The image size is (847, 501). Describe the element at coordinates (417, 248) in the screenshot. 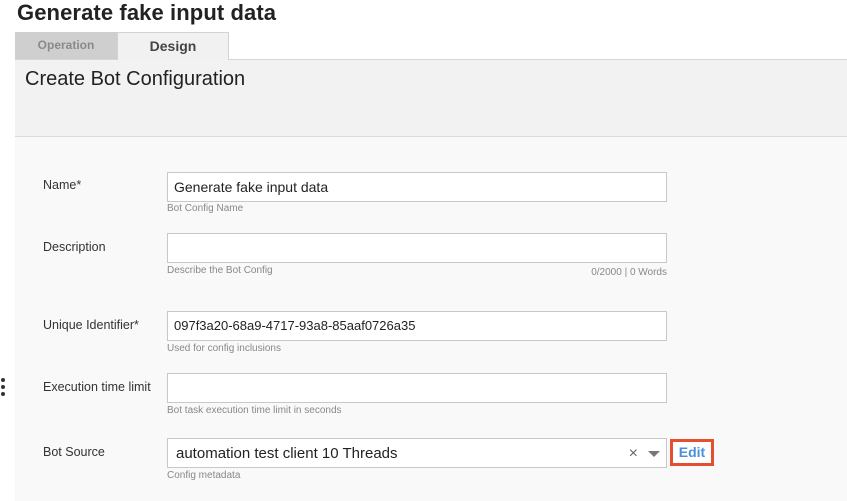

I see `description-input` at that location.